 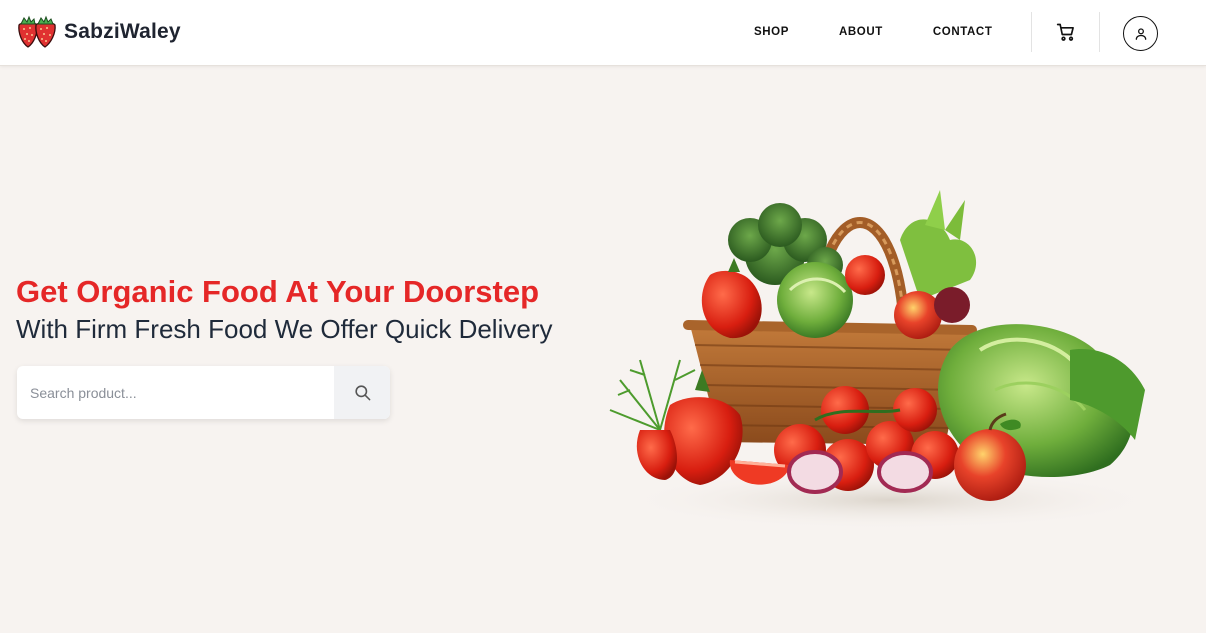 What do you see at coordinates (37, 31) in the screenshot?
I see `strawberry-icon` at bounding box center [37, 31].